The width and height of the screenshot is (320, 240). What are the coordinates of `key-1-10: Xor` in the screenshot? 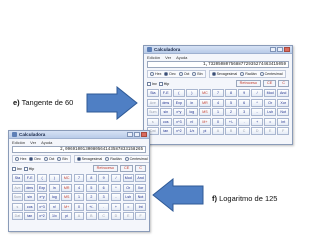 It's located at (283, 102).